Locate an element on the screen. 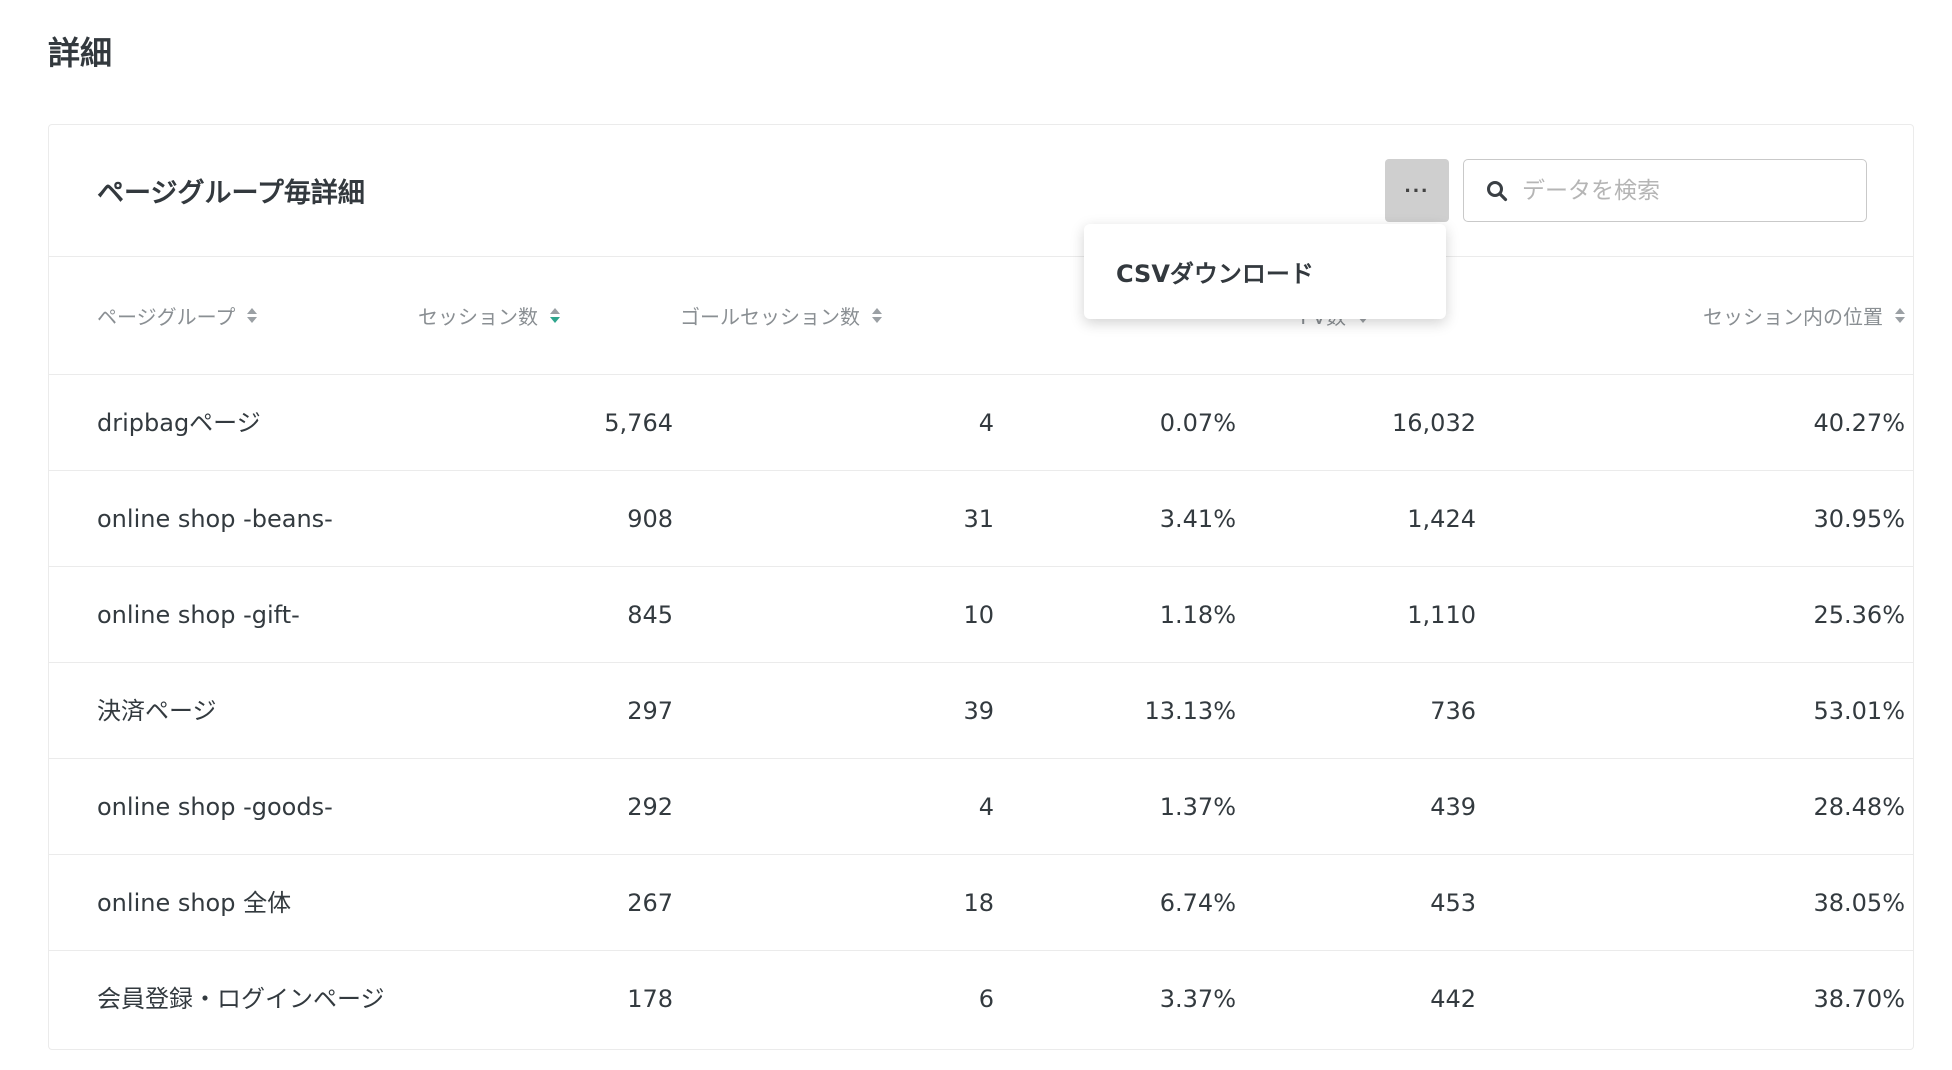 The width and height of the screenshot is (1952, 1070). column-header-session-position: セッション内の位置 is located at coordinates (1804, 315).